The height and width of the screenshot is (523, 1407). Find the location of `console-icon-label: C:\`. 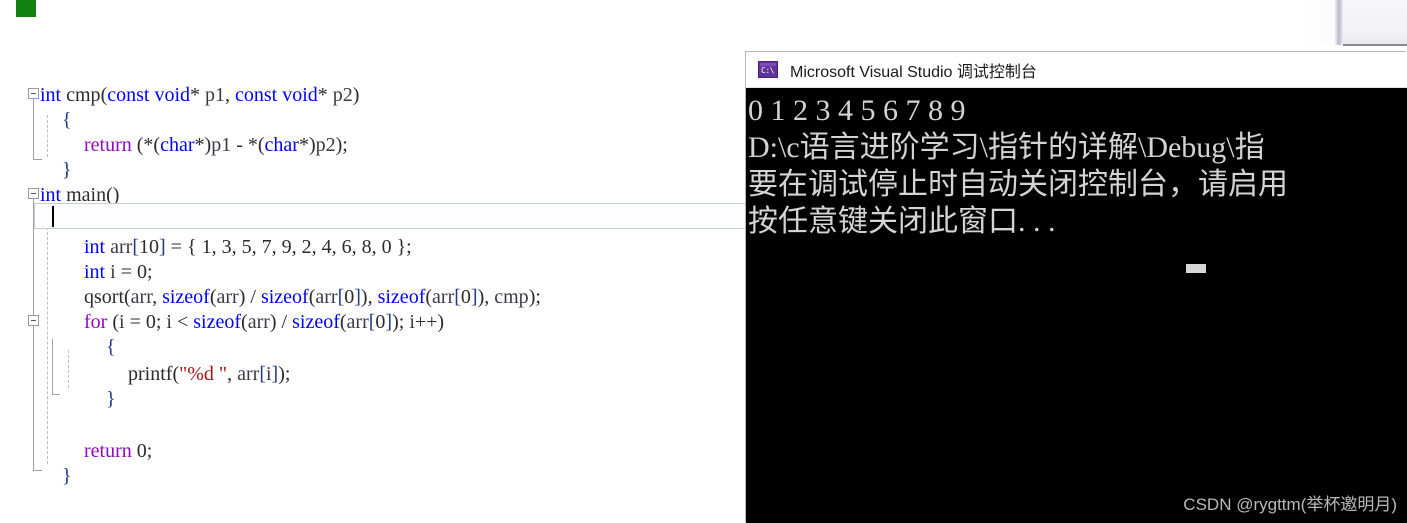

console-icon-label: C:\ is located at coordinates (767, 70).